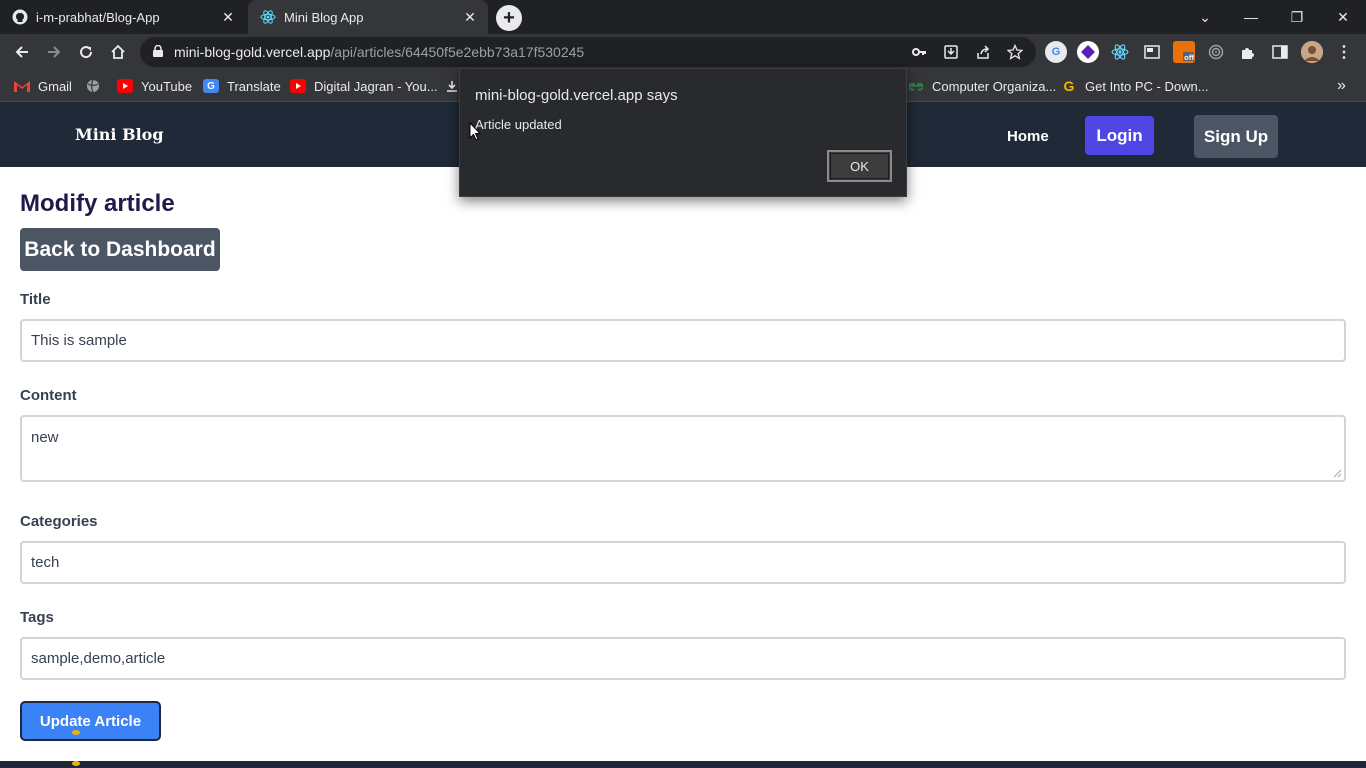 The width and height of the screenshot is (1366, 768). I want to click on resize-grip-icon, so click(1337, 473).